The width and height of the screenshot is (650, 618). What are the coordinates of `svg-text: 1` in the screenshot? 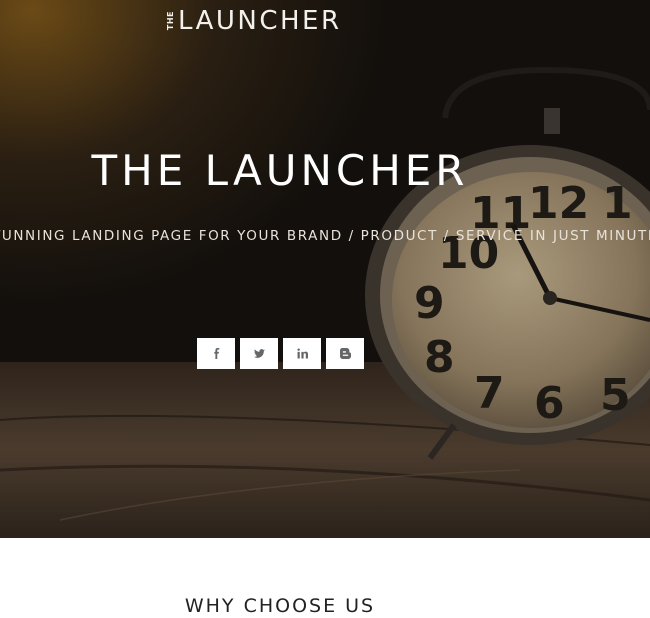 It's located at (617, 203).